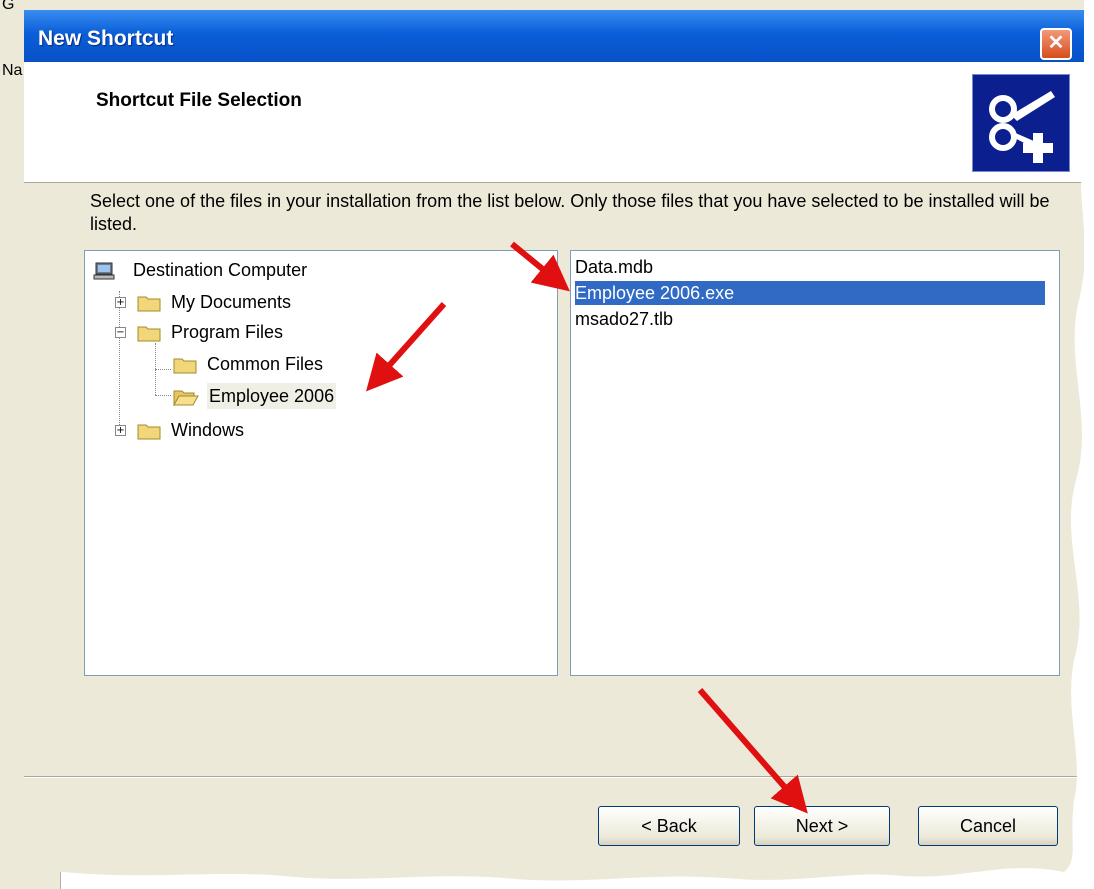 The width and height of the screenshot is (1094, 889). Describe the element at coordinates (185, 396) in the screenshot. I see `open-folder-icon` at that location.